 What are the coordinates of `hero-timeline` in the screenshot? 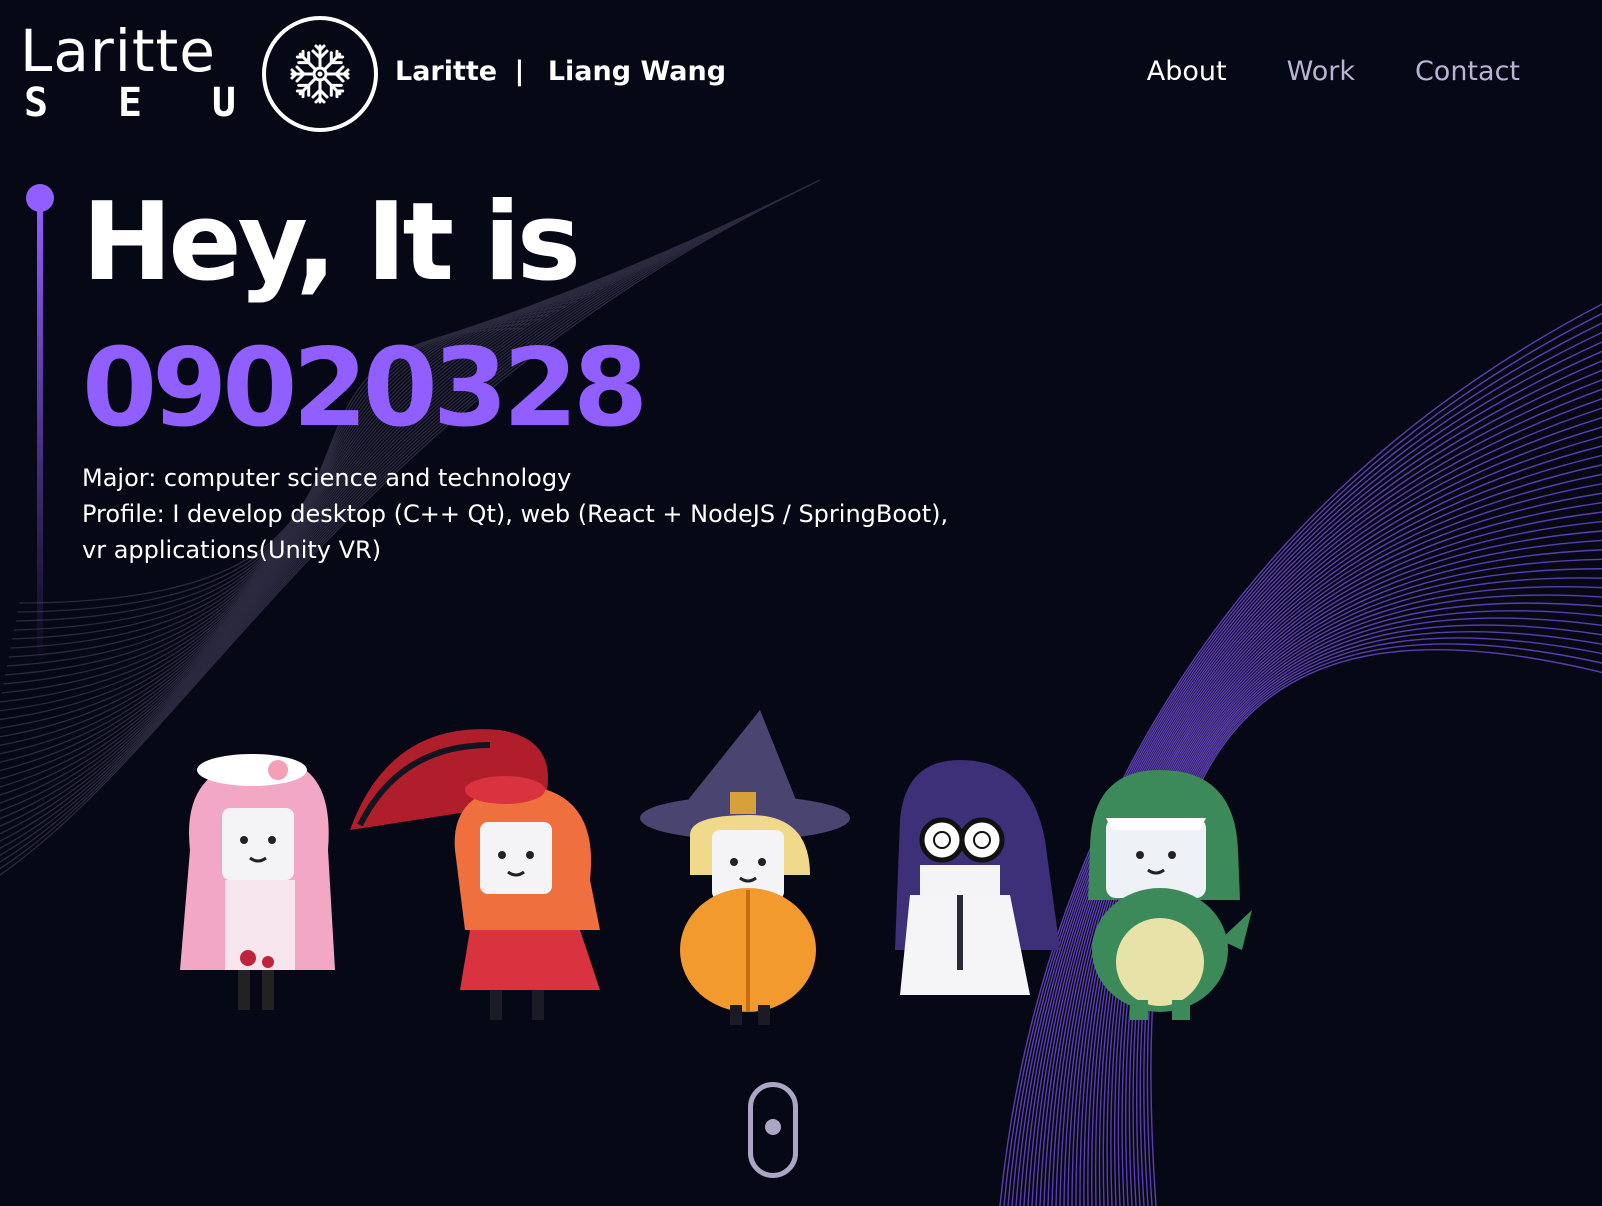 It's located at (40, 424).